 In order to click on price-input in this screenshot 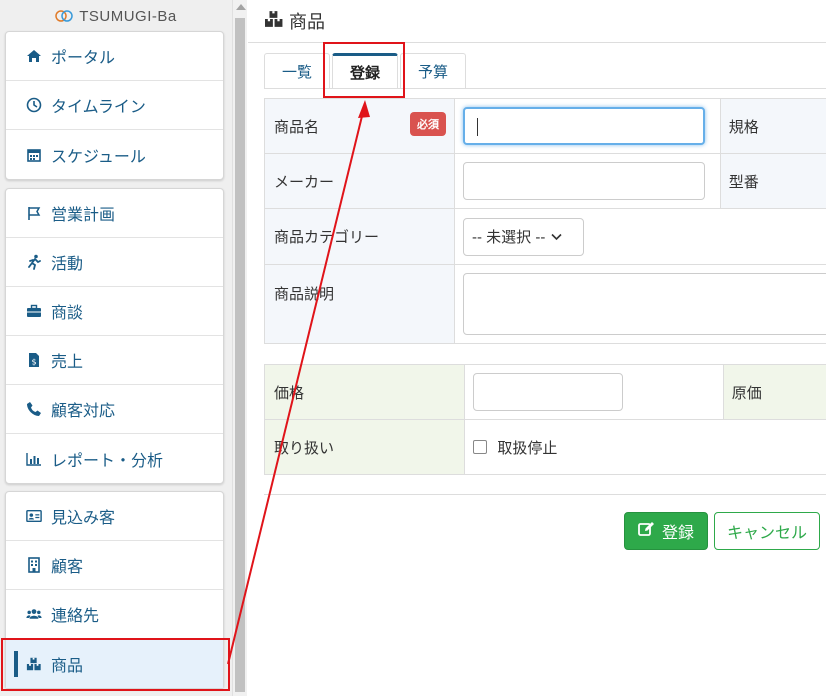, I will do `click(548, 392)`.